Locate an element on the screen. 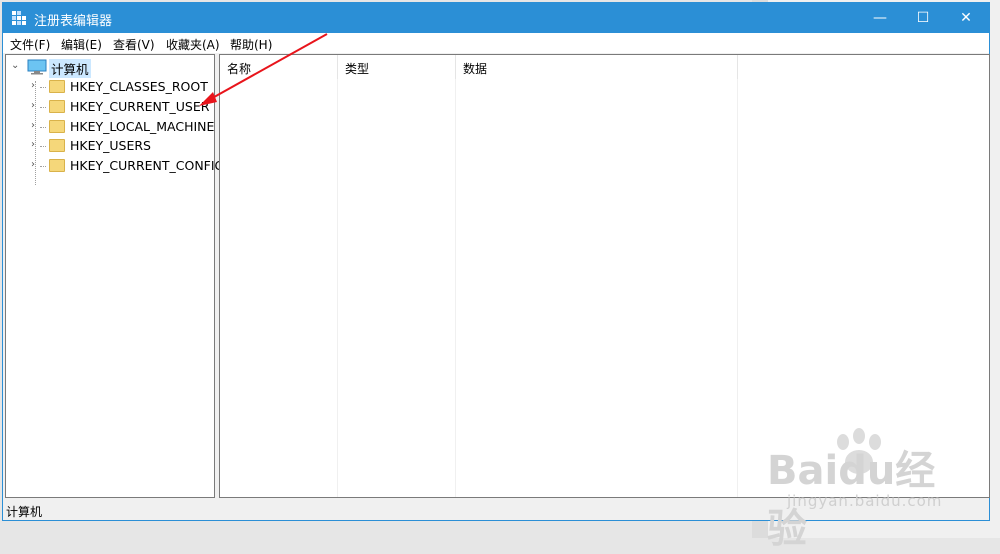 The width and height of the screenshot is (1000, 554). column-header-type: 类型 is located at coordinates (397, 67).